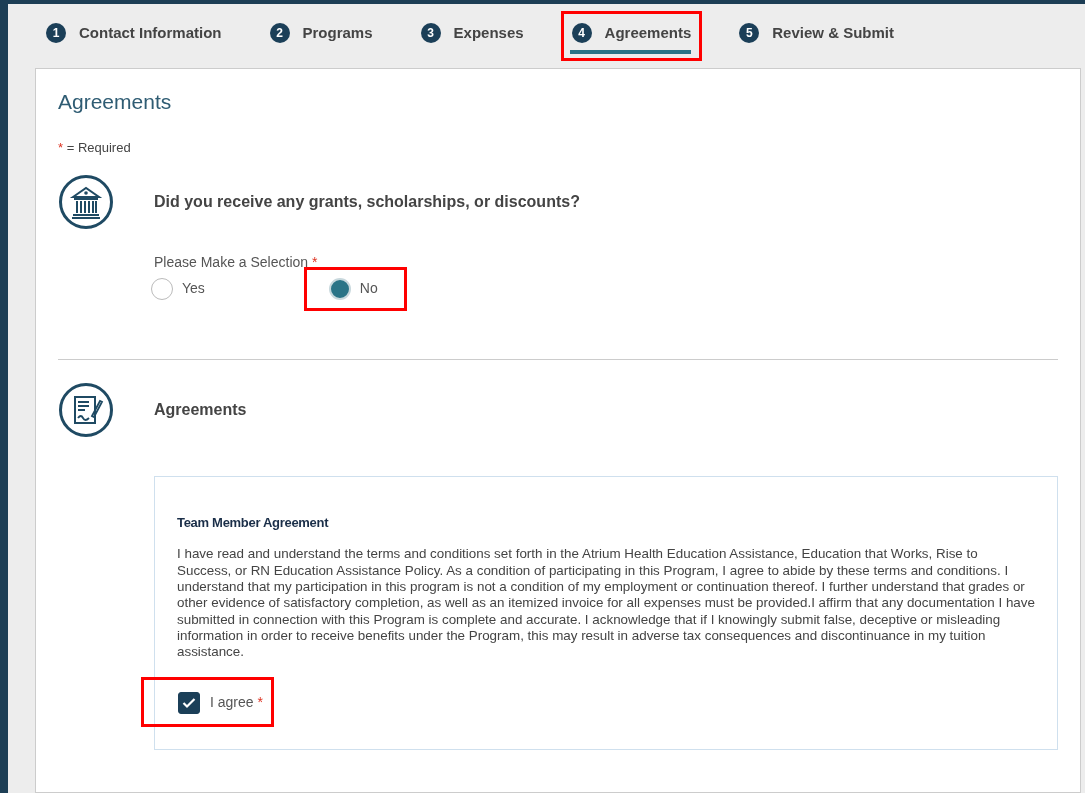  I want to click on step-tab: 1 Contact Information, so click(134, 36).